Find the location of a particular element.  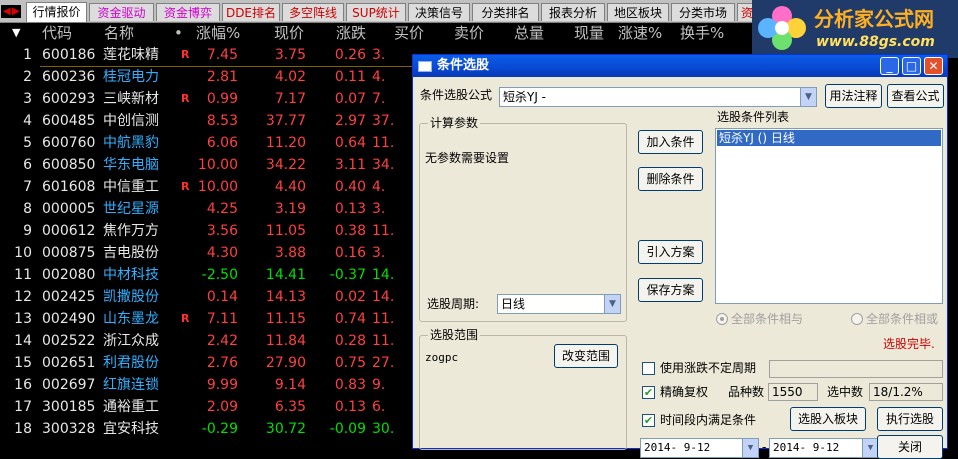

period-select-value: 日线 is located at coordinates (513, 304).